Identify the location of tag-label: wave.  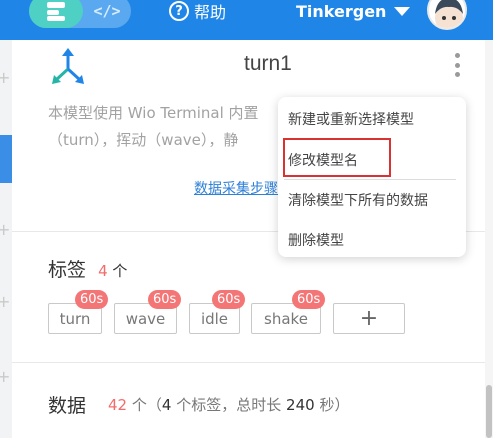
(145, 318).